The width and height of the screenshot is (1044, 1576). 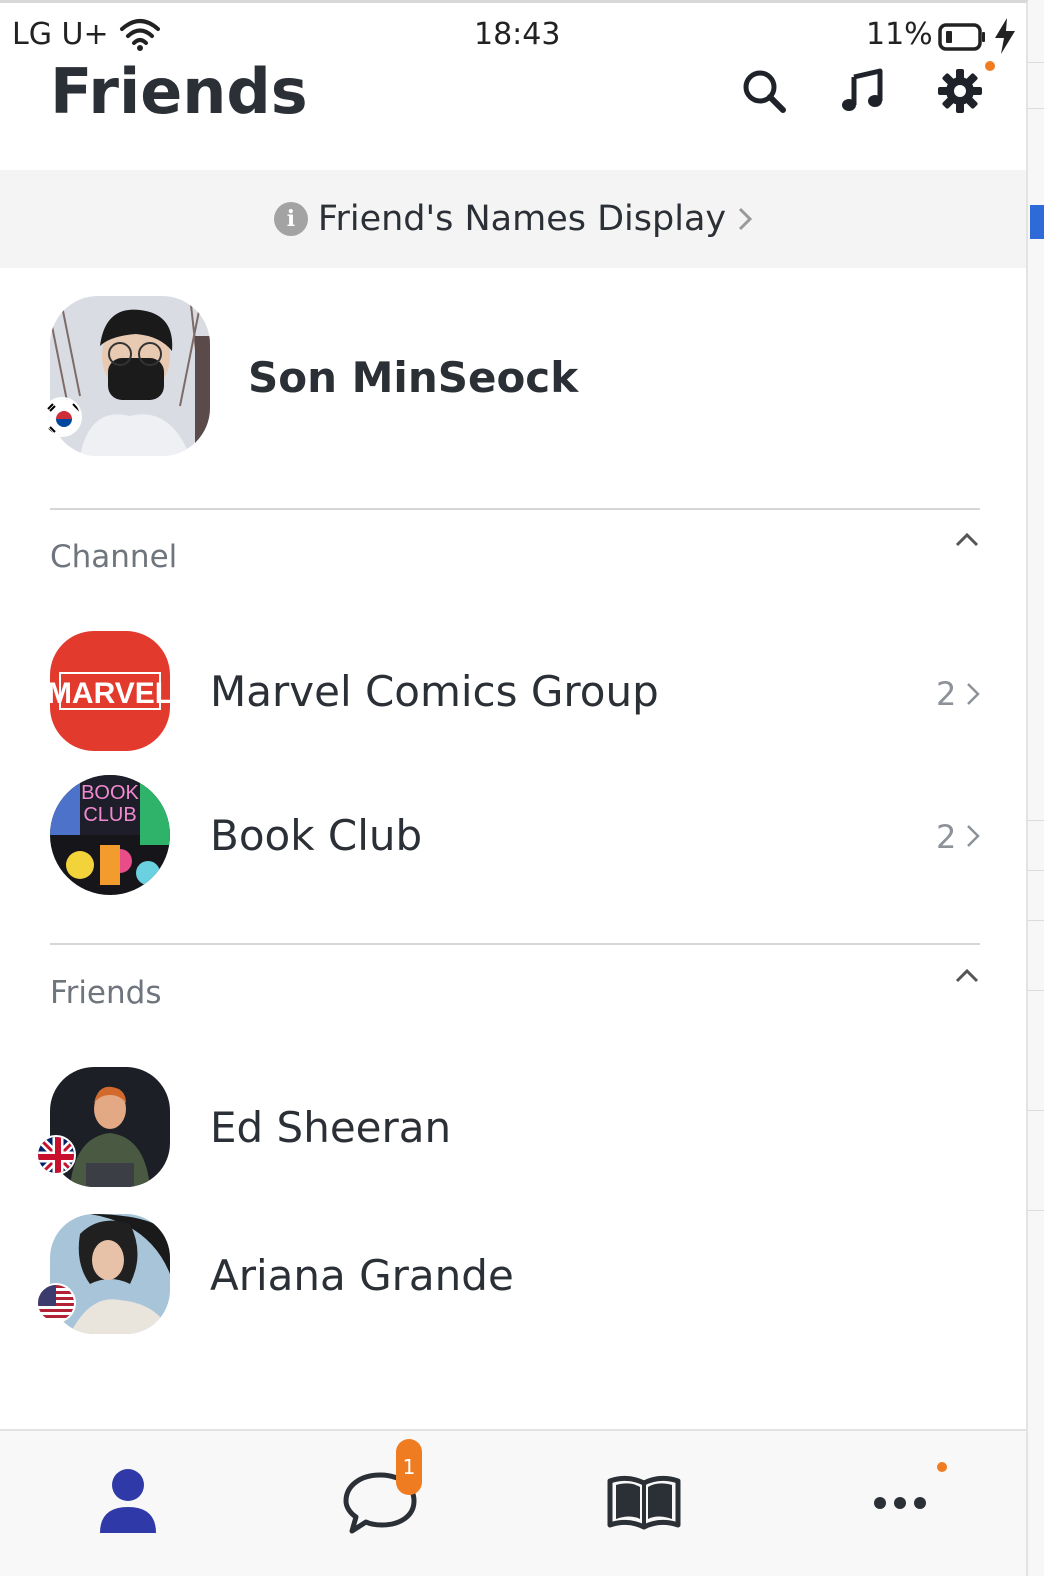 I want to click on battery-icon, so click(x=961, y=37).